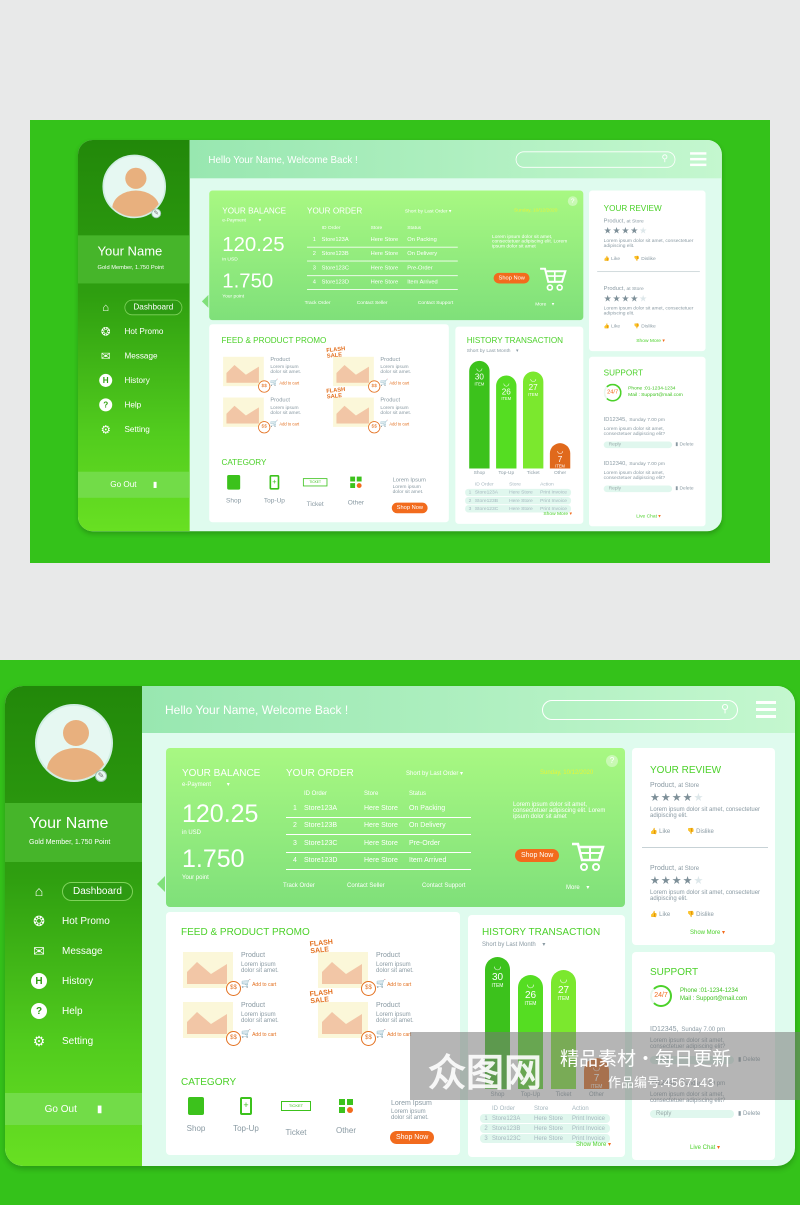 This screenshot has height=1205, width=800. Describe the element at coordinates (506, 422) in the screenshot. I see `bar-top-up: ◡ 26 ITEM` at that location.